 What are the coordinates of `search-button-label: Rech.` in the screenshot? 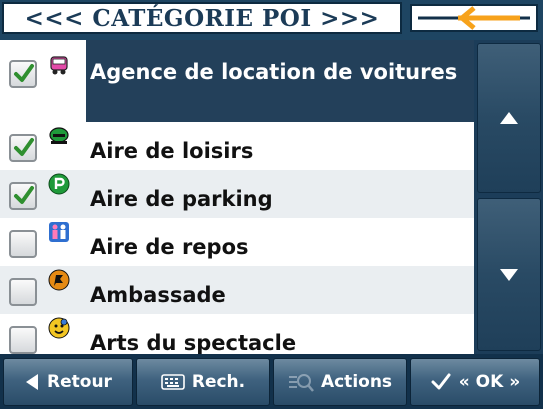 It's located at (218, 382).